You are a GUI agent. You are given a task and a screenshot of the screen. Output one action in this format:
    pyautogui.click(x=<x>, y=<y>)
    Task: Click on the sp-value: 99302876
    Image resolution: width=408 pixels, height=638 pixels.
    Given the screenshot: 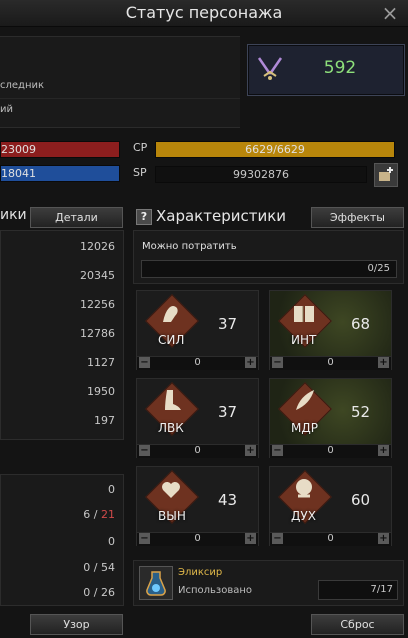 What is the action you would take?
    pyautogui.click(x=261, y=174)
    